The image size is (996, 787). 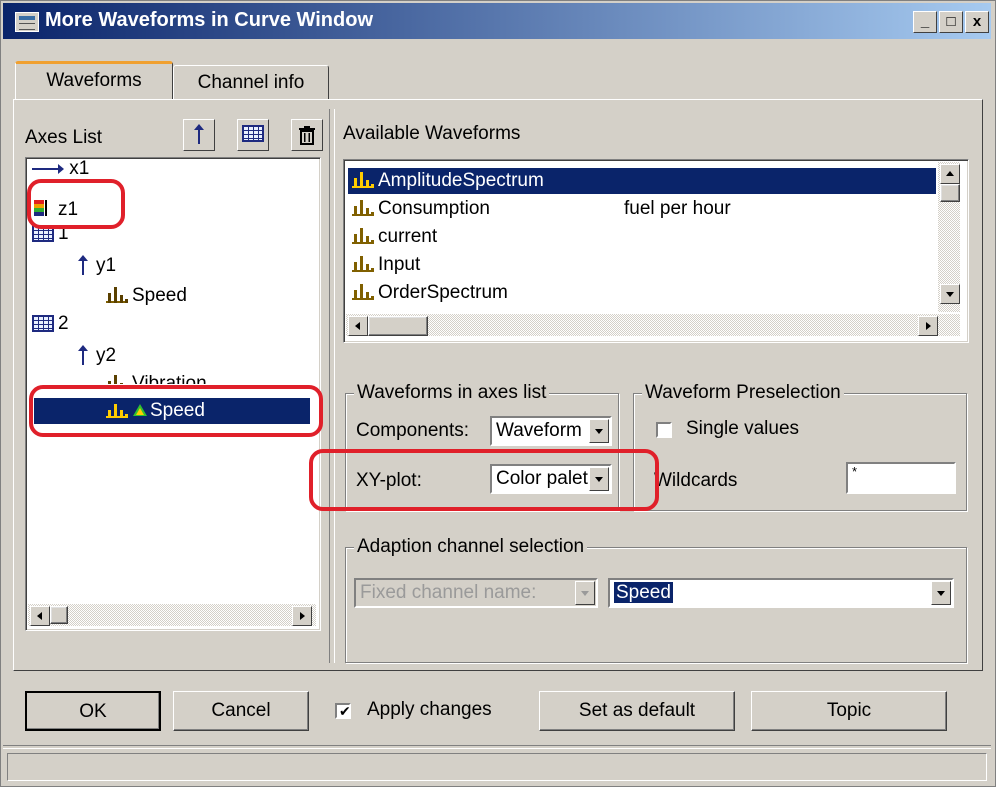 What do you see at coordinates (251, 83) in the screenshot?
I see `tab-channel-info: Channel info` at bounding box center [251, 83].